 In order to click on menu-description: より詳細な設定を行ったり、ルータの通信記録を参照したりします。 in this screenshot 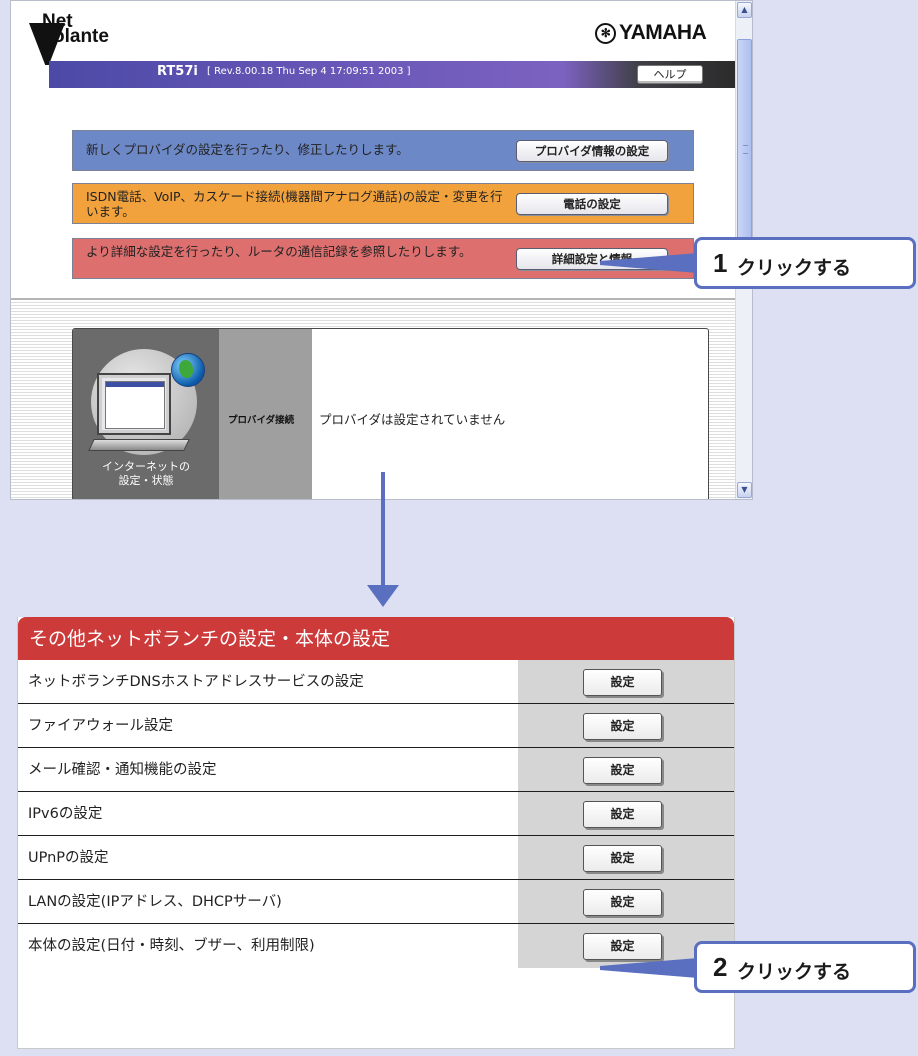, I will do `click(279, 251)`.